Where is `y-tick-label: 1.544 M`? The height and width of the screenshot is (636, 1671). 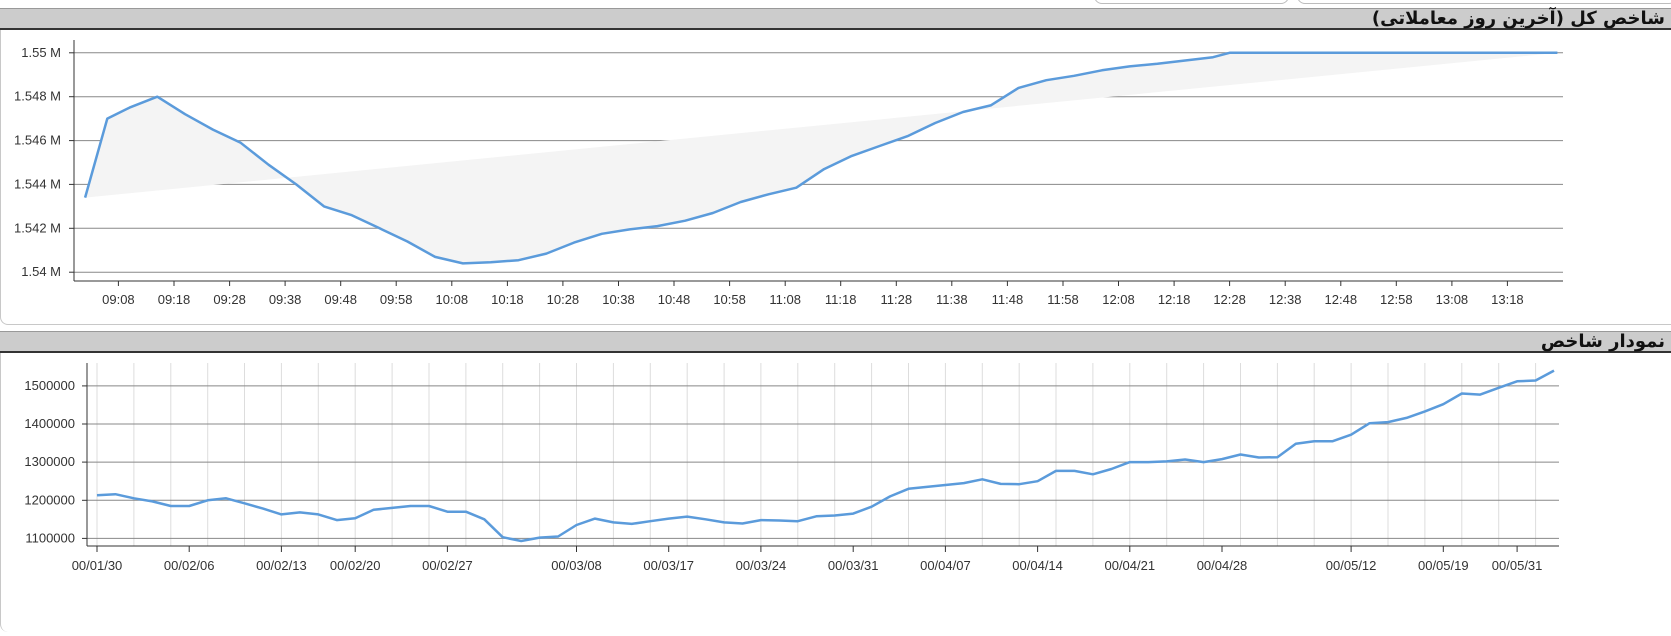 y-tick-label: 1.544 M is located at coordinates (37, 183).